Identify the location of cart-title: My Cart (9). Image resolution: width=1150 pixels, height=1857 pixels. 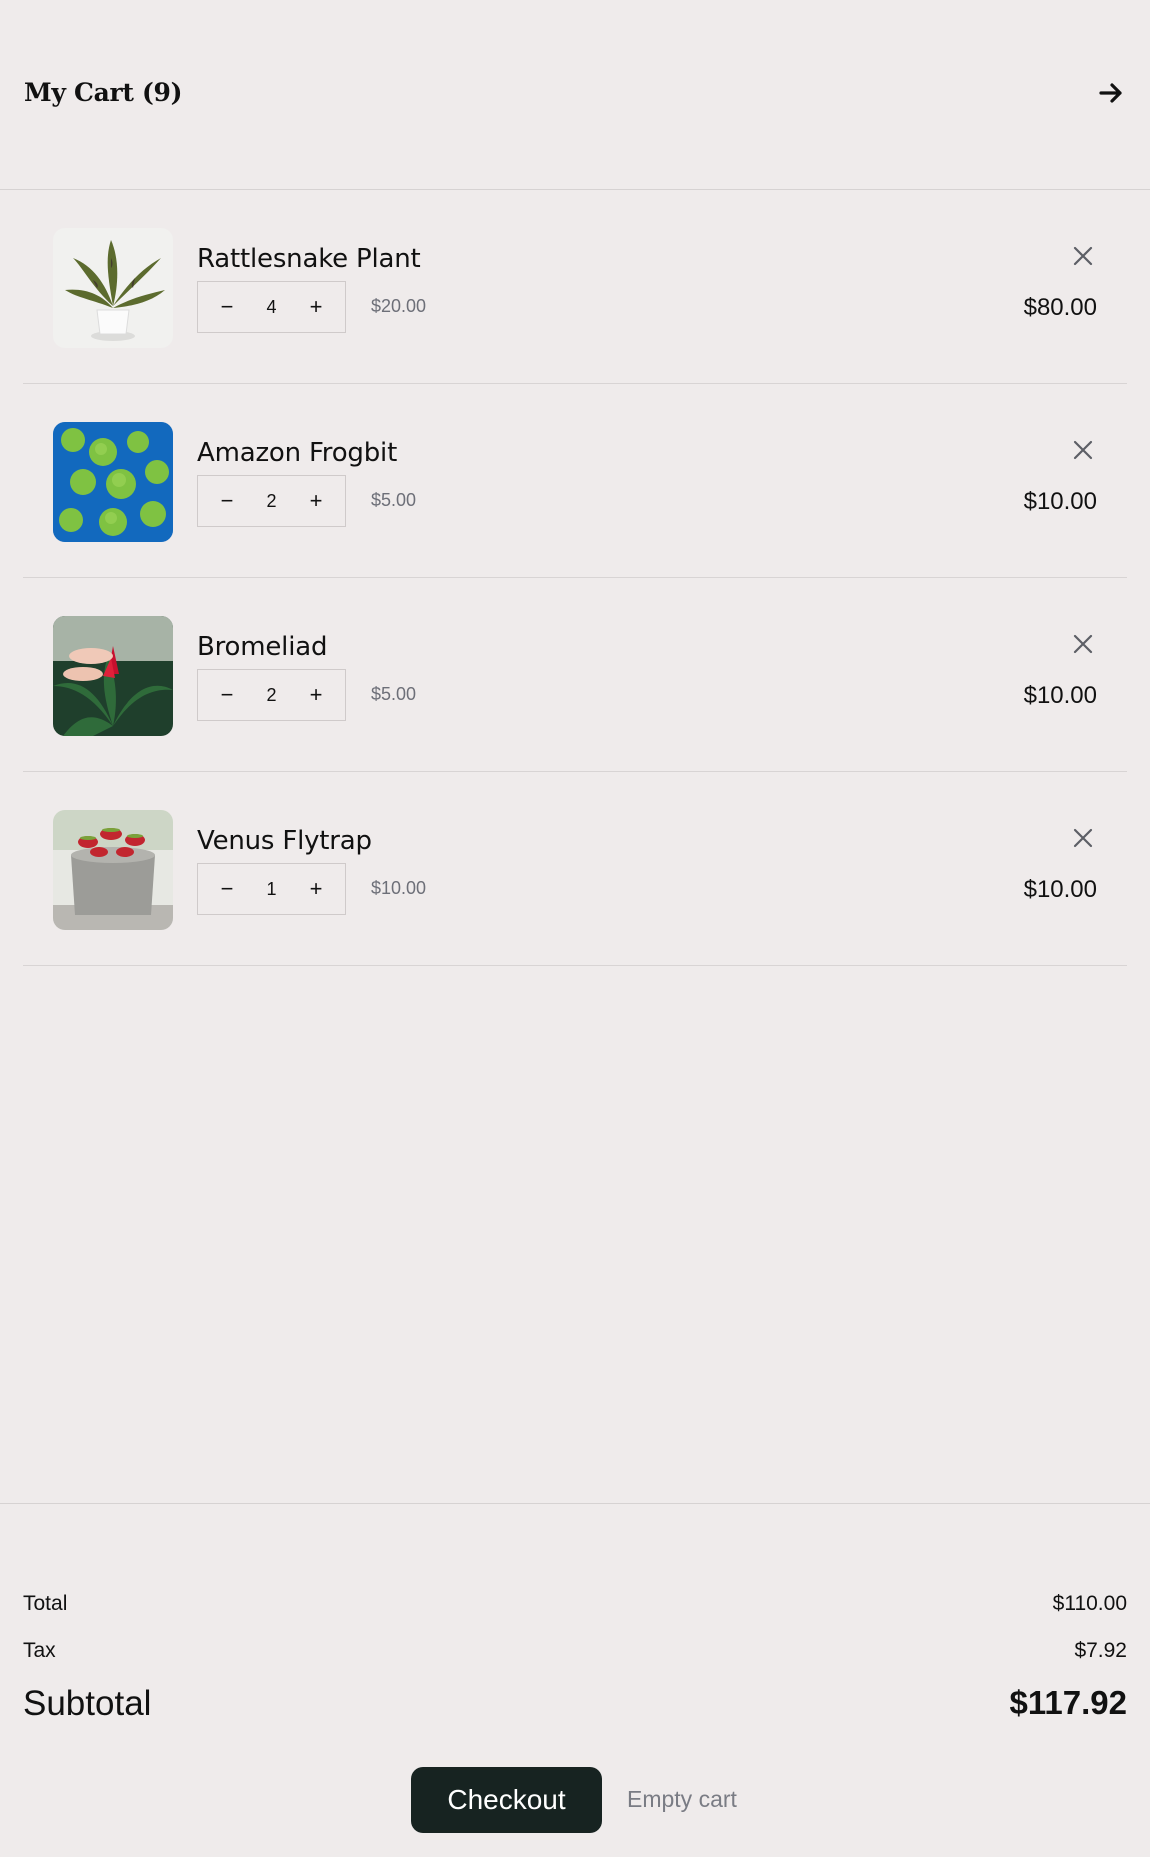
(103, 92).